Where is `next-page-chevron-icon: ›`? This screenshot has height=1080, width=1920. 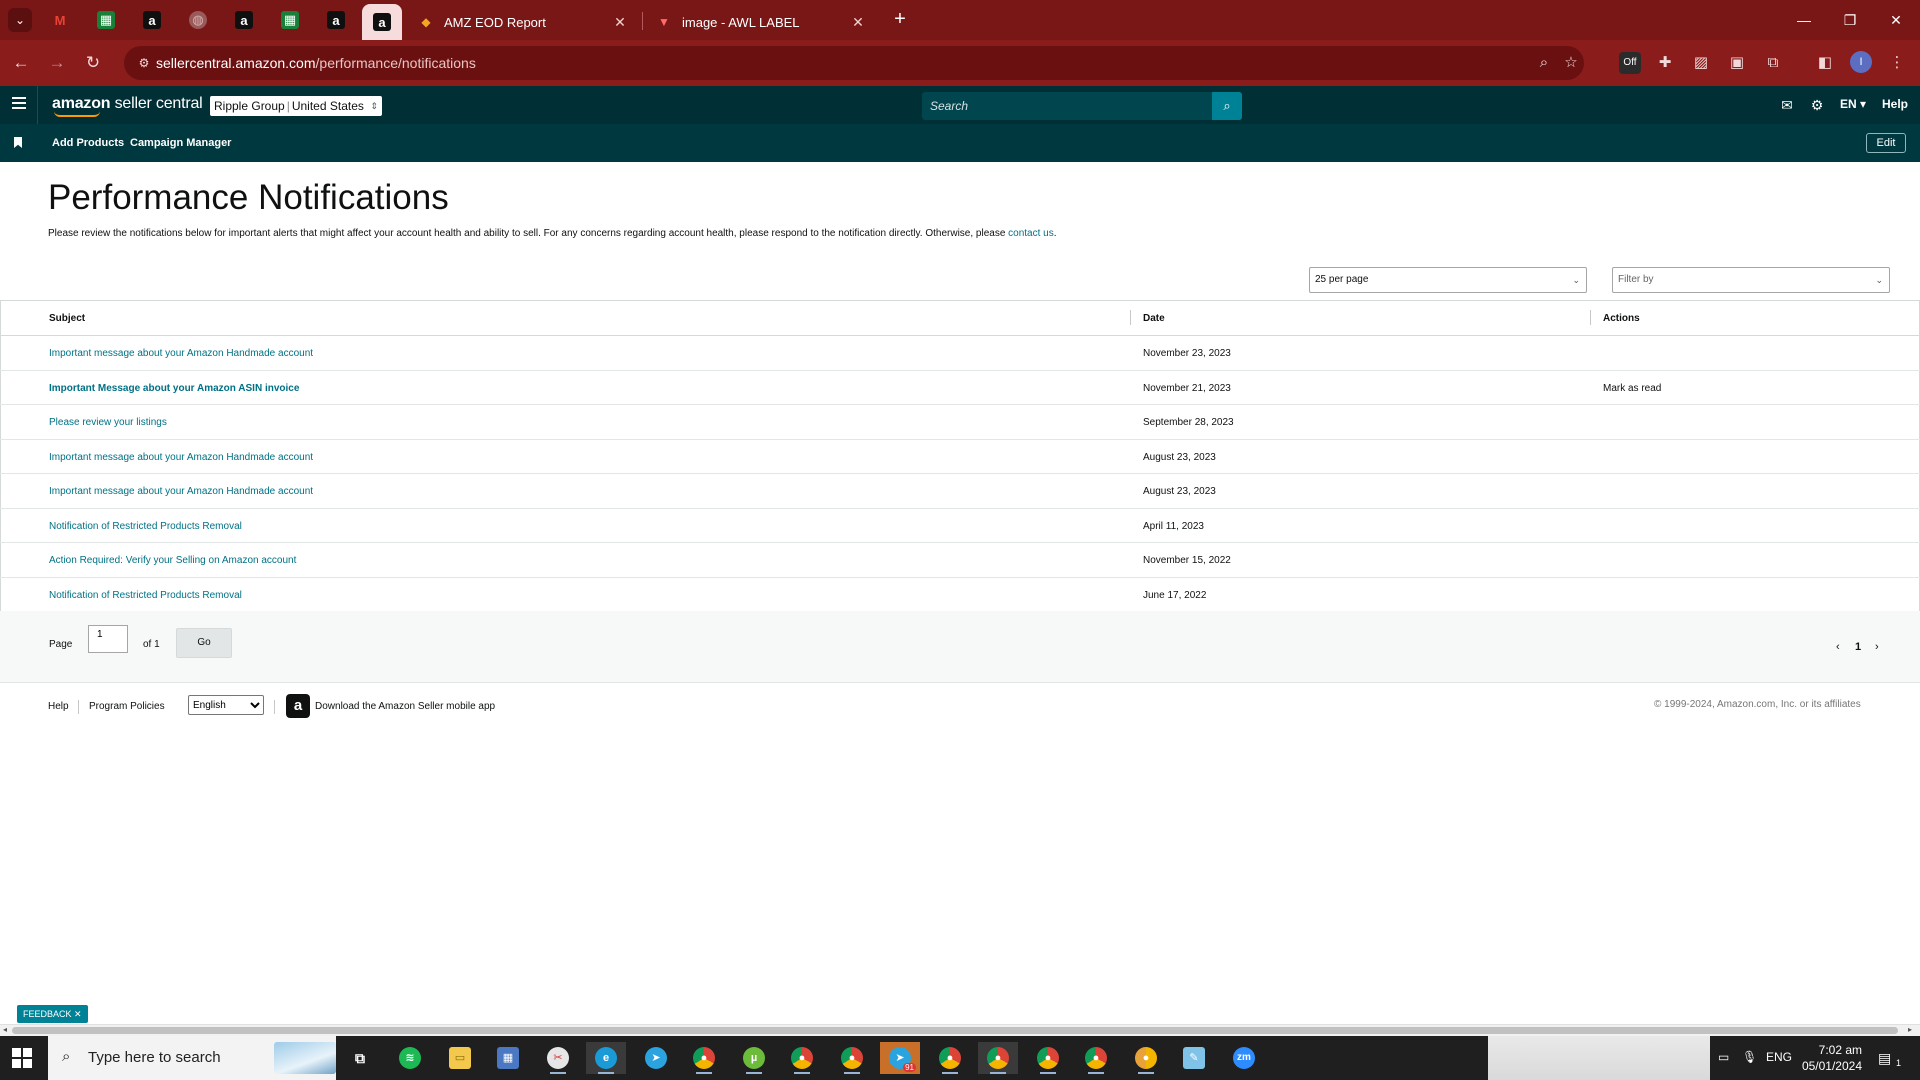
next-page-chevron-icon: › is located at coordinates (1877, 647).